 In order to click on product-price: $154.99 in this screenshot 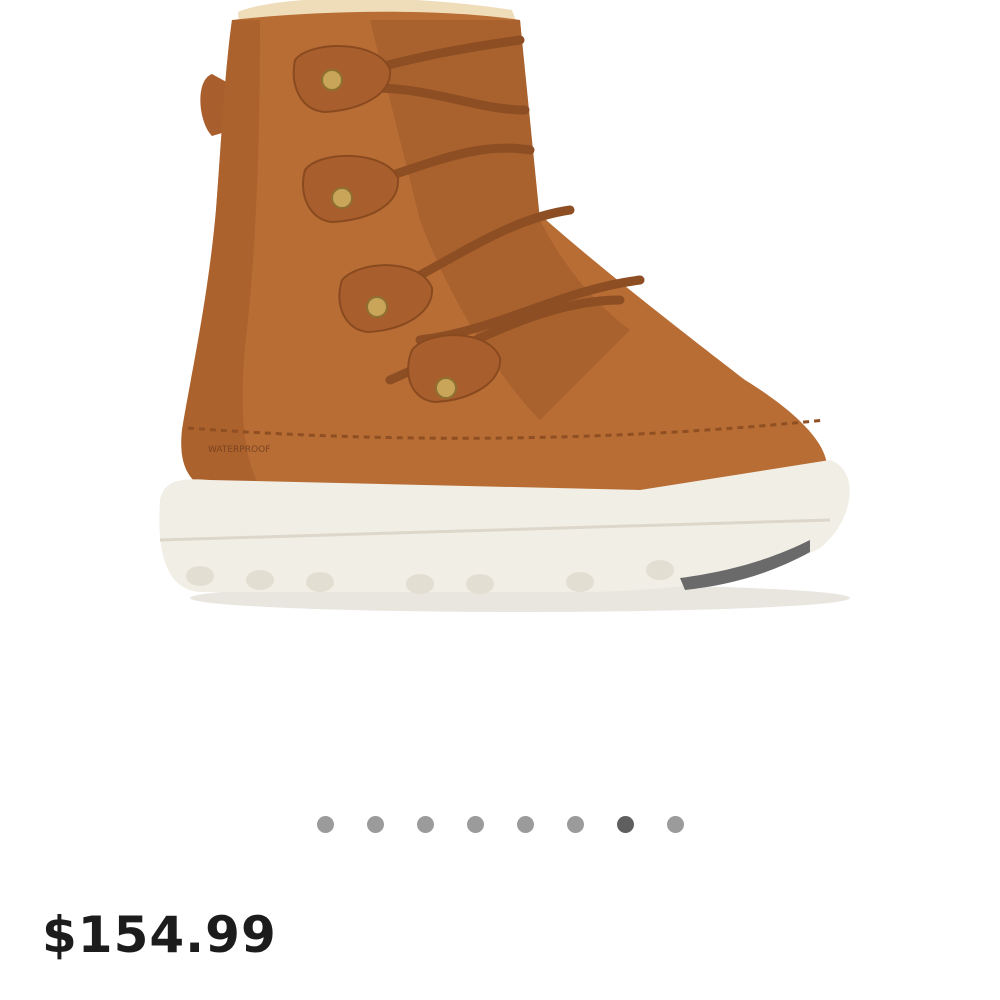, I will do `click(159, 935)`.